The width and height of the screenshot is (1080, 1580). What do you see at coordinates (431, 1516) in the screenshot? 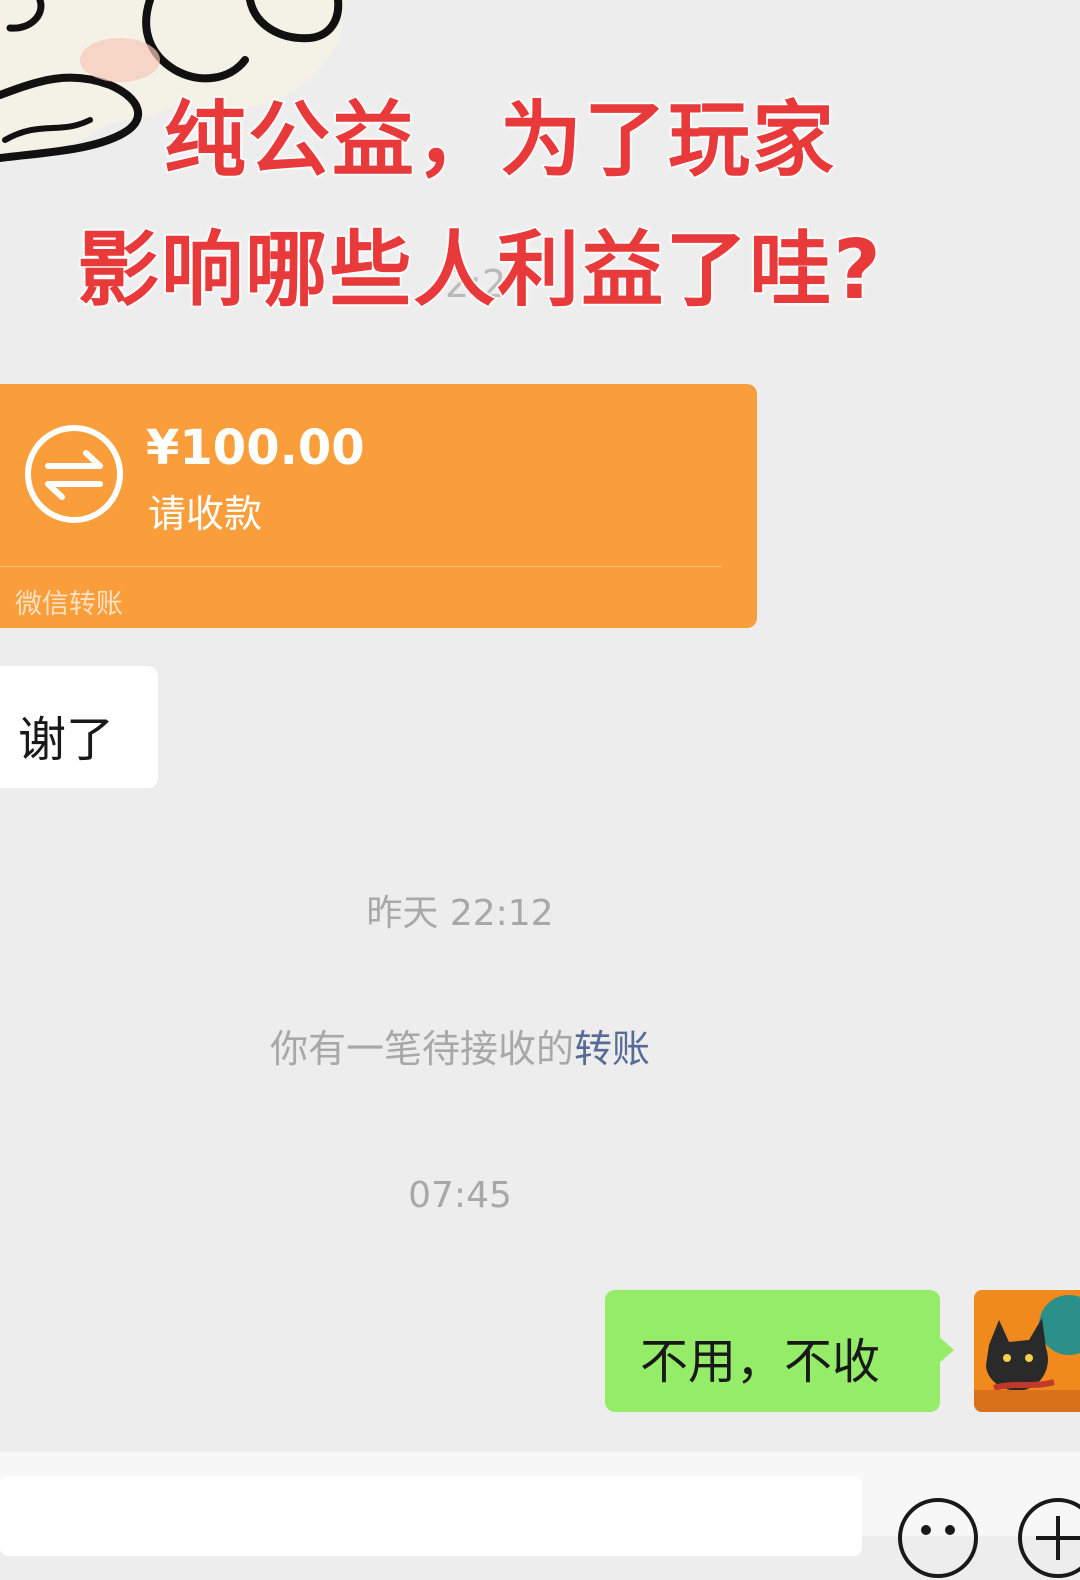
I see `message-input` at bounding box center [431, 1516].